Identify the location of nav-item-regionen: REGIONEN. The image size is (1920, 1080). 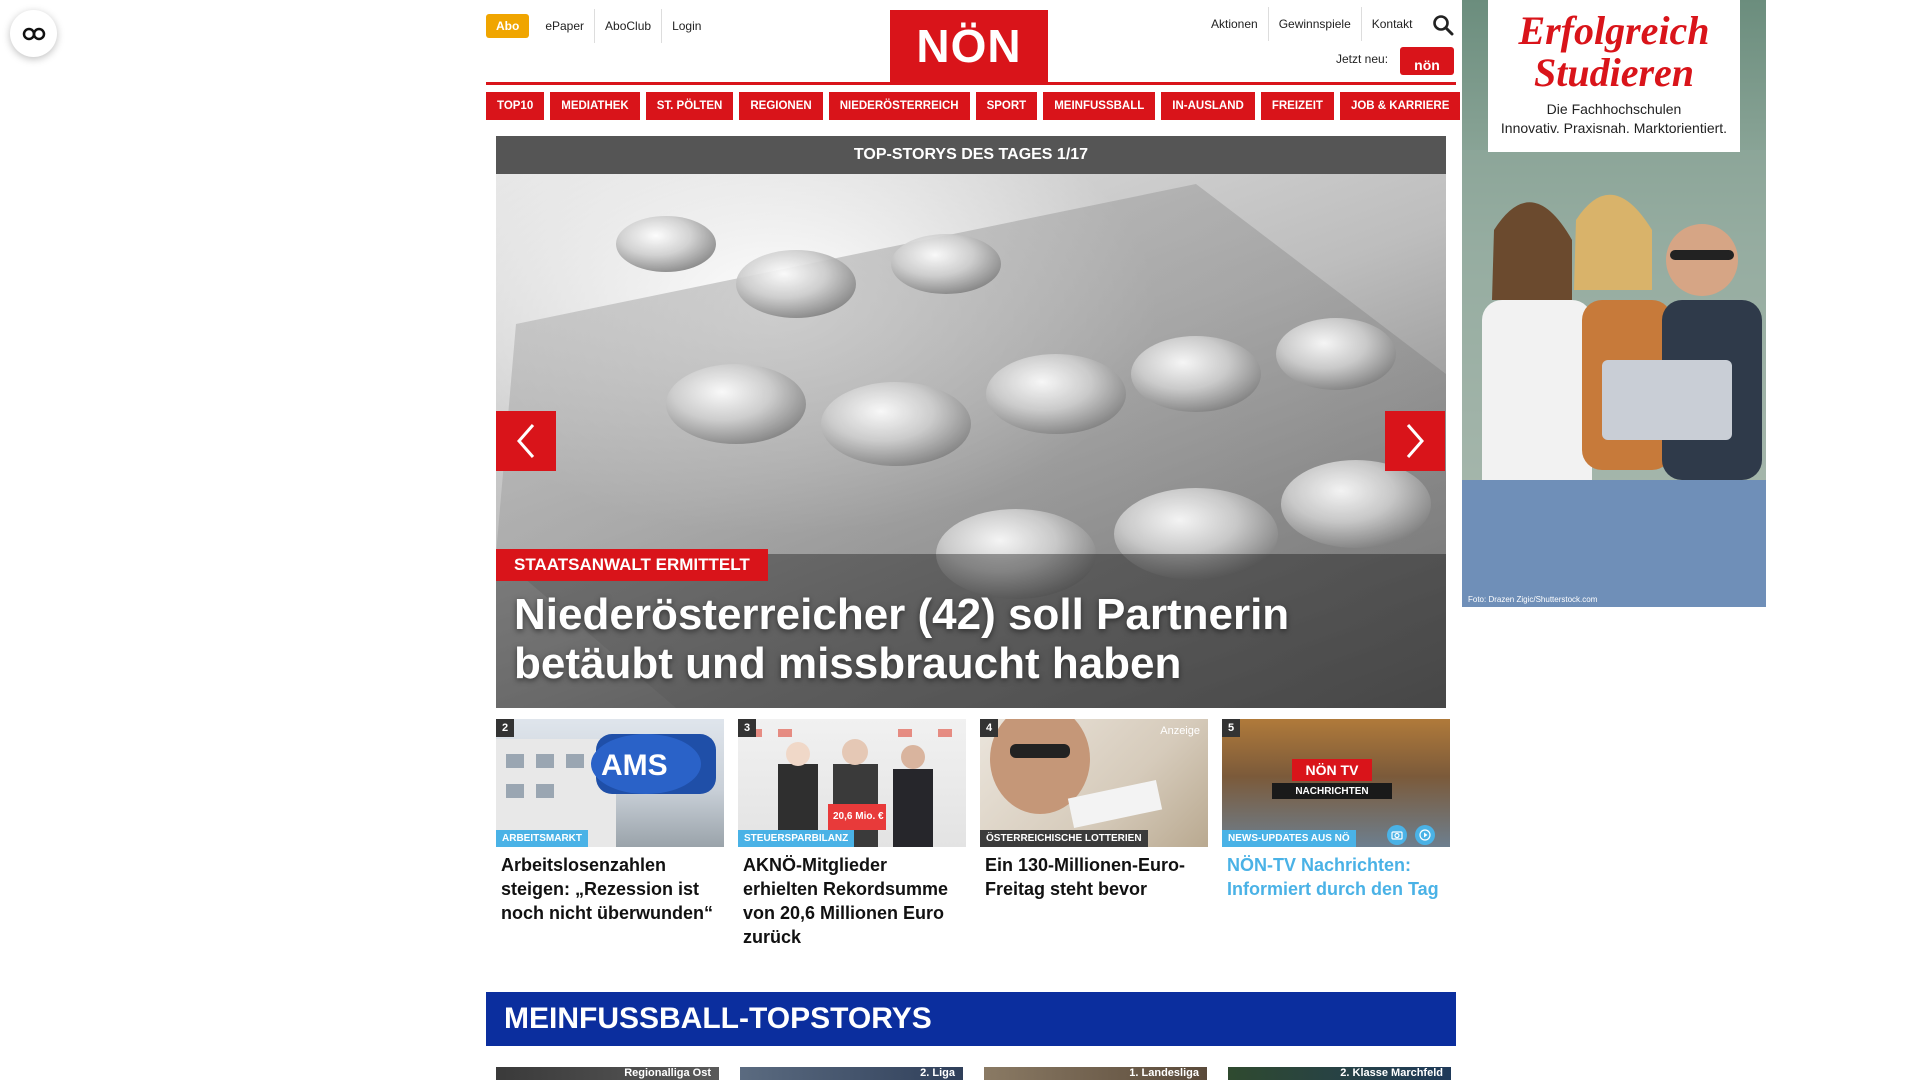
(781, 106).